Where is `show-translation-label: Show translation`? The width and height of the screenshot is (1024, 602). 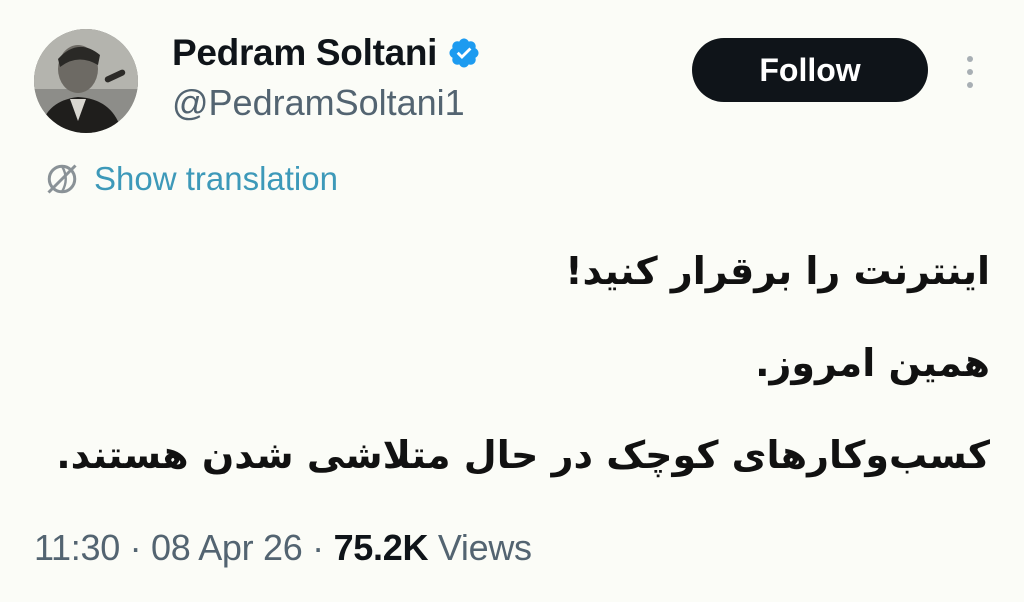
show-translation-label: Show translation is located at coordinates (216, 179).